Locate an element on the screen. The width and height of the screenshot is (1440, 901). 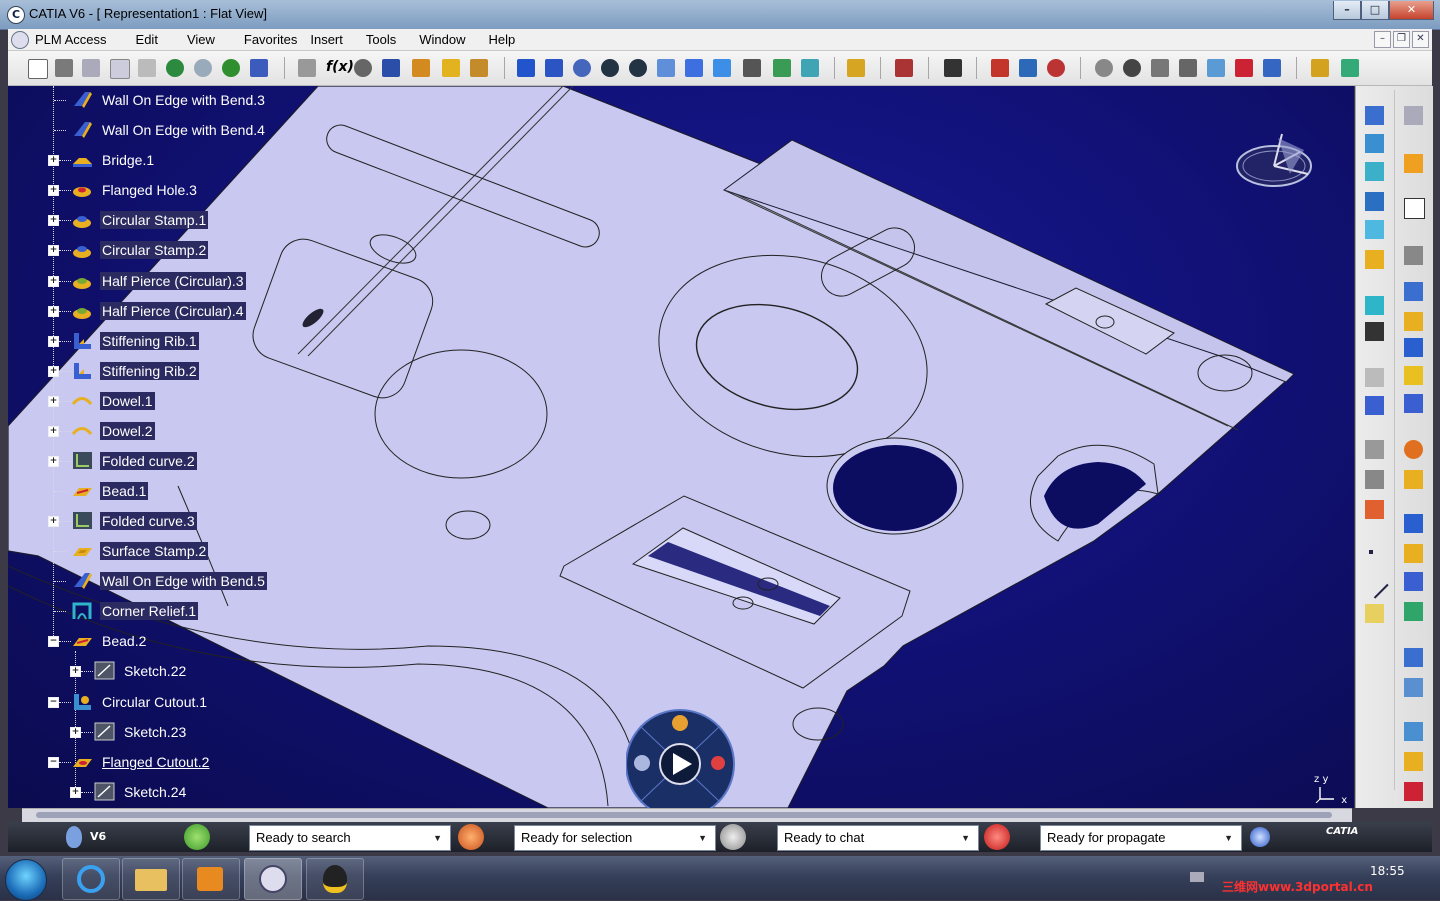
line-icon is located at coordinates (1374, 584).